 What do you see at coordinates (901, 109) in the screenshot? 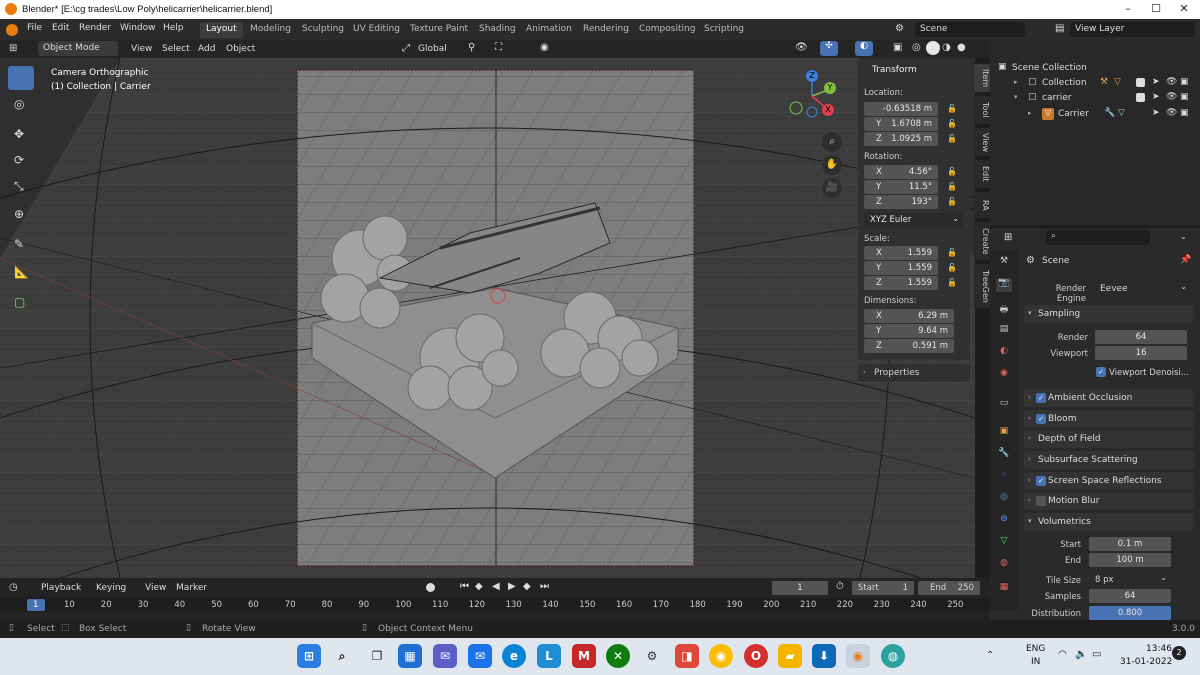
I see `location-x-field: -0.63518 m` at bounding box center [901, 109].